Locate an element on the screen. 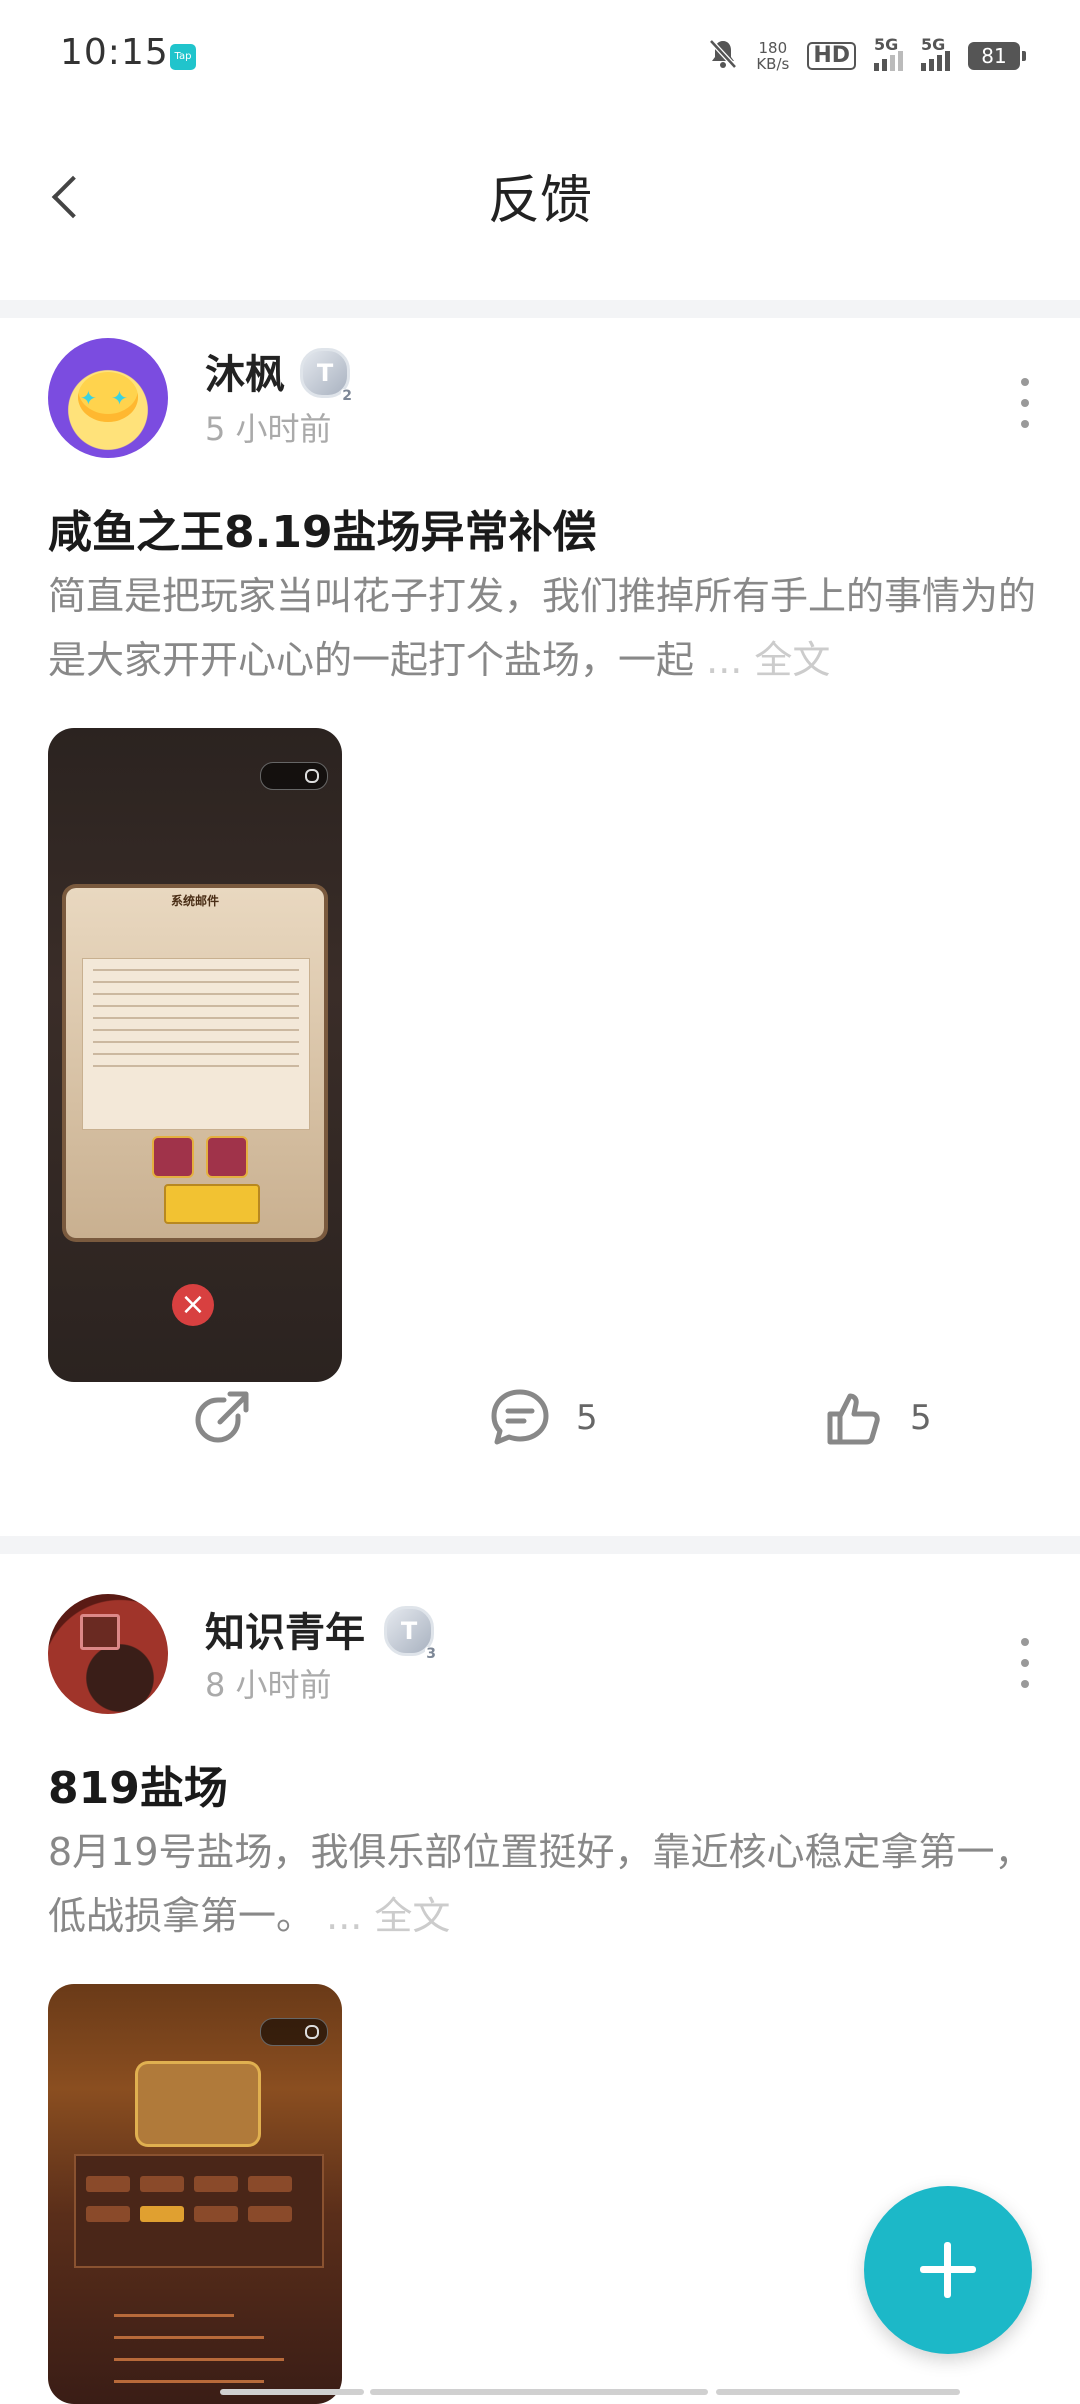 This screenshot has width=1080, height=2404. like-count: 5 is located at coordinates (921, 1418).